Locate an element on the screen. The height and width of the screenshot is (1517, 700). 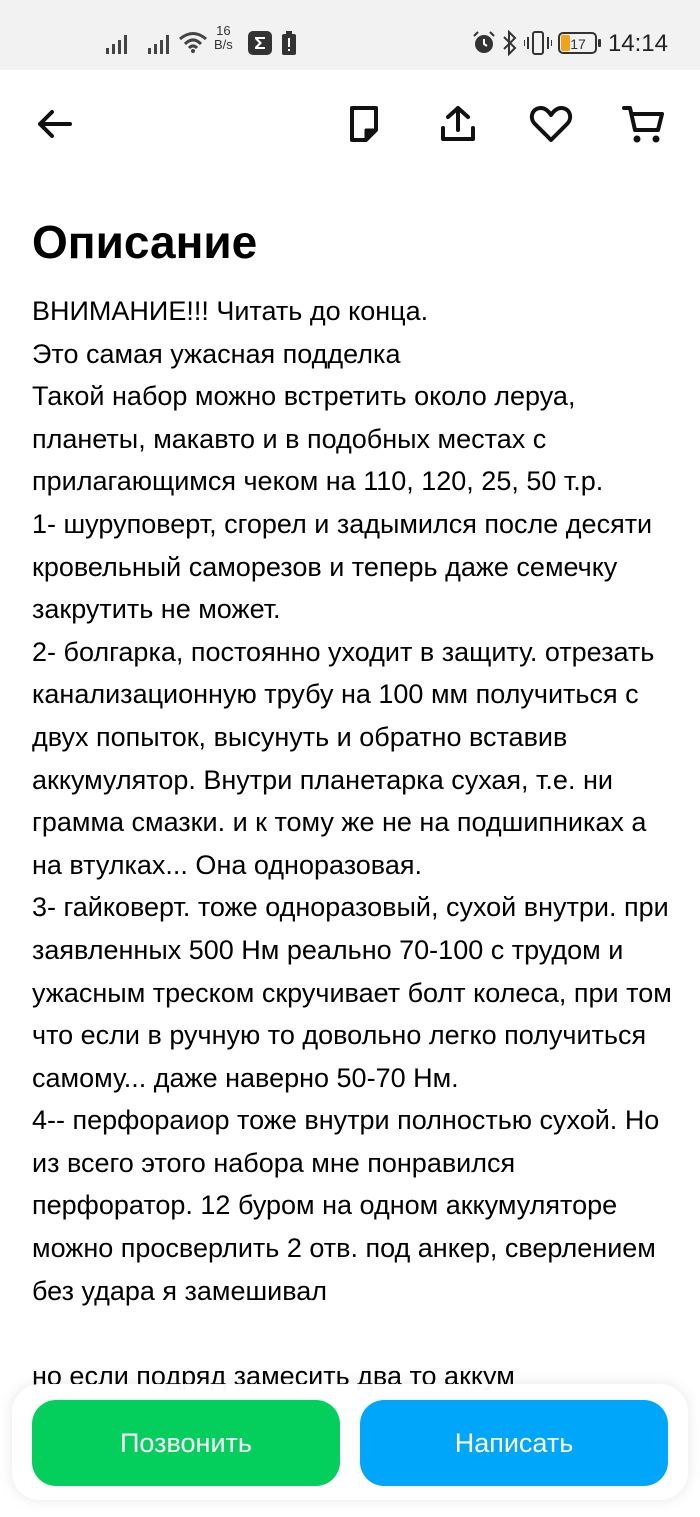
call-button: Позвонить is located at coordinates (186, 1443).